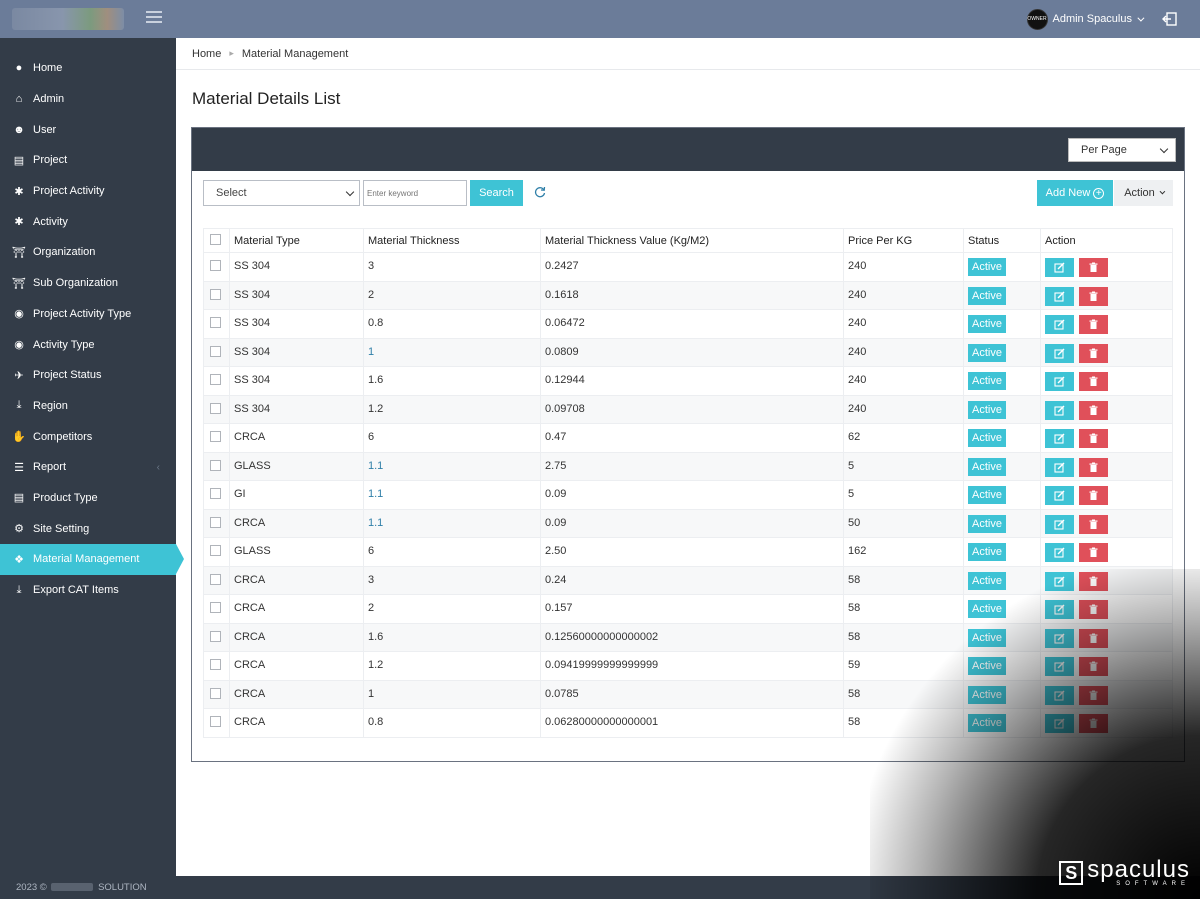  I want to click on sidebar-item-material-management: ❖ Material Management, so click(92, 559).